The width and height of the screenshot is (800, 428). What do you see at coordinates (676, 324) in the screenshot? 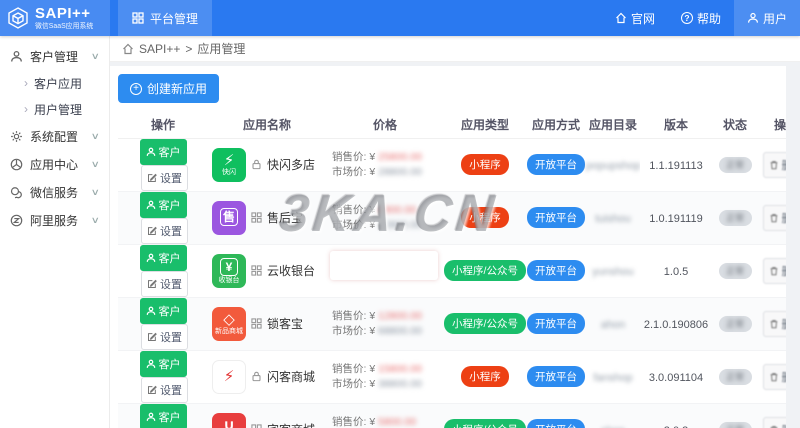
I see `app-version: 2.1.0.190806` at bounding box center [676, 324].